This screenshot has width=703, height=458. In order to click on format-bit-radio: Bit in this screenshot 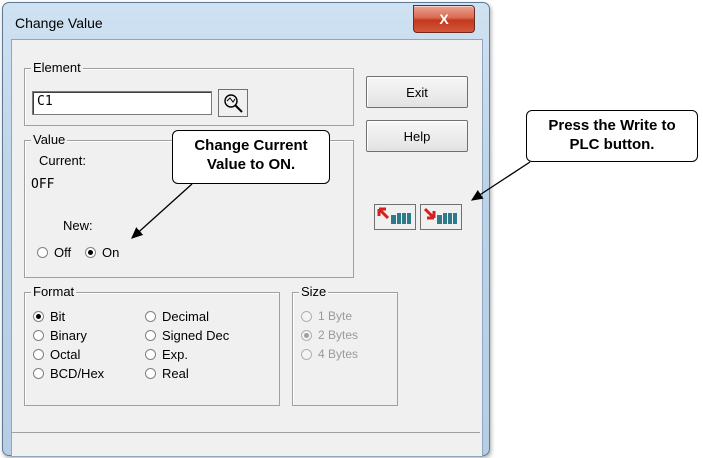, I will do `click(49, 316)`.